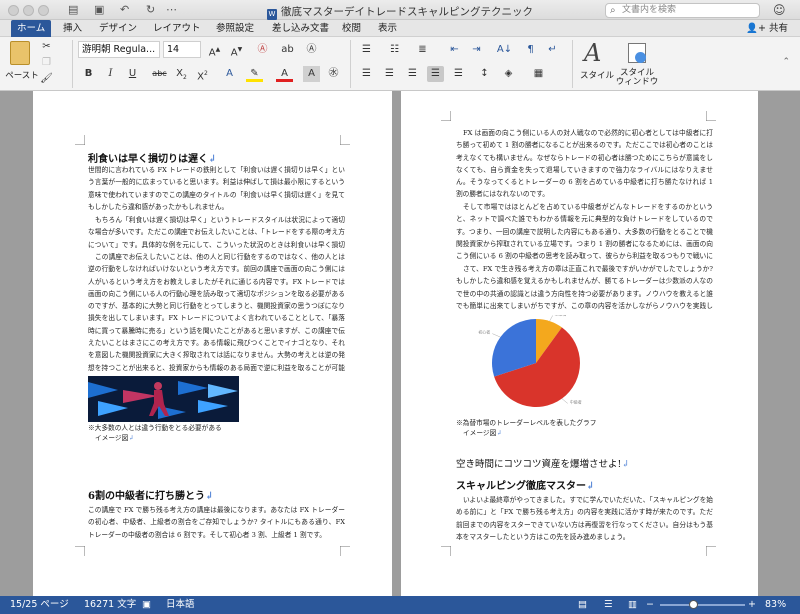  Describe the element at coordinates (435, 74) in the screenshot. I see `justify-icon: ☰` at that location.